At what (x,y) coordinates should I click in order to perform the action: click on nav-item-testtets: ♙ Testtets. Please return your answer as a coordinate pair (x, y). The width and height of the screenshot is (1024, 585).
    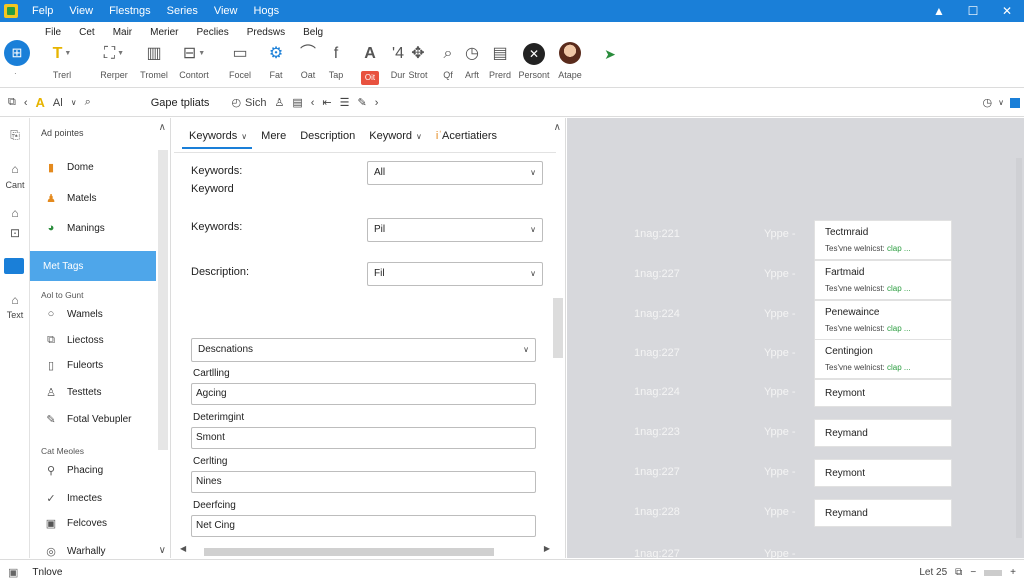
    Looking at the image, I should click on (94, 392).